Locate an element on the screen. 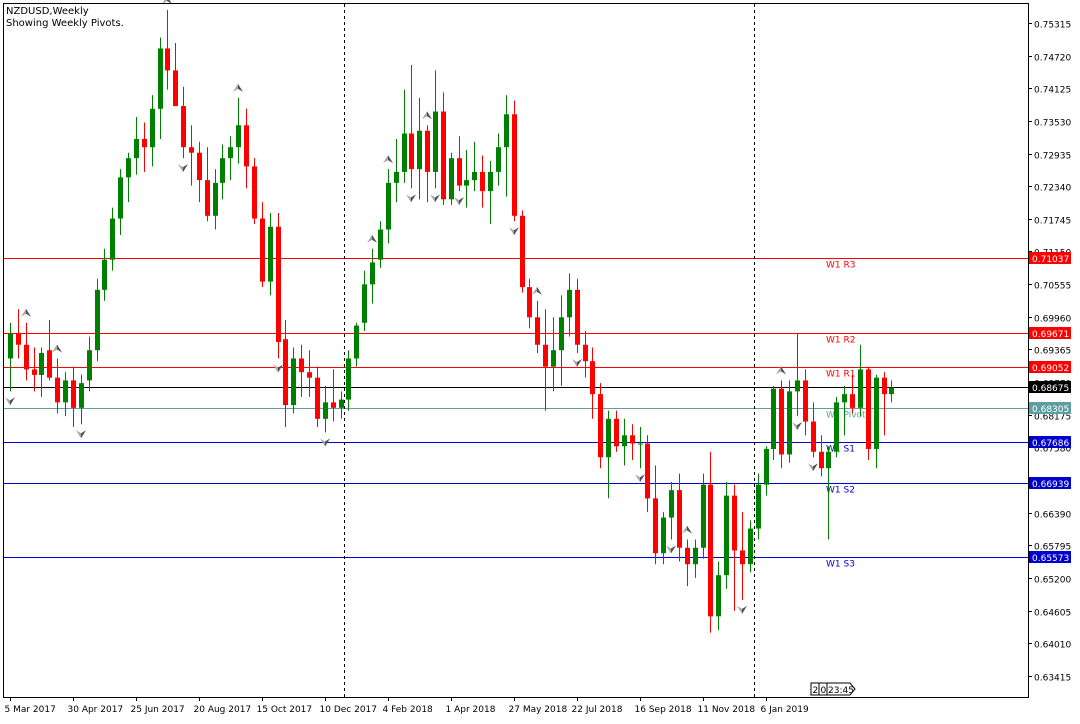 Image resolution: width=1080 pixels, height=724 pixels. price-tag-w1-s2-text: 0.66939 is located at coordinates (1050, 485).